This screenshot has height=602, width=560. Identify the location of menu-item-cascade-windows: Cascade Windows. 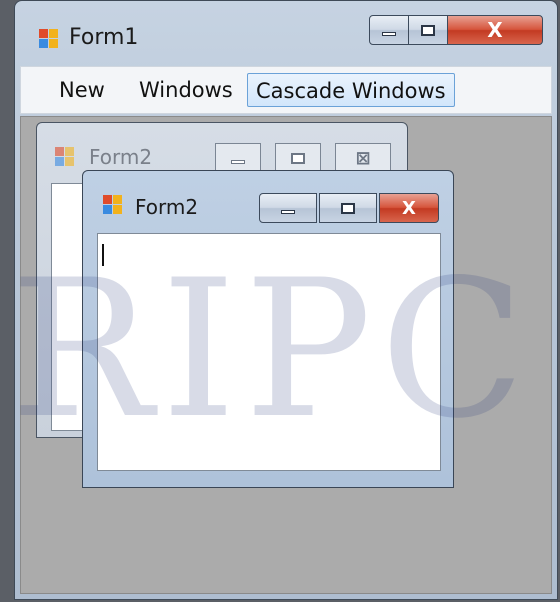
(351, 90).